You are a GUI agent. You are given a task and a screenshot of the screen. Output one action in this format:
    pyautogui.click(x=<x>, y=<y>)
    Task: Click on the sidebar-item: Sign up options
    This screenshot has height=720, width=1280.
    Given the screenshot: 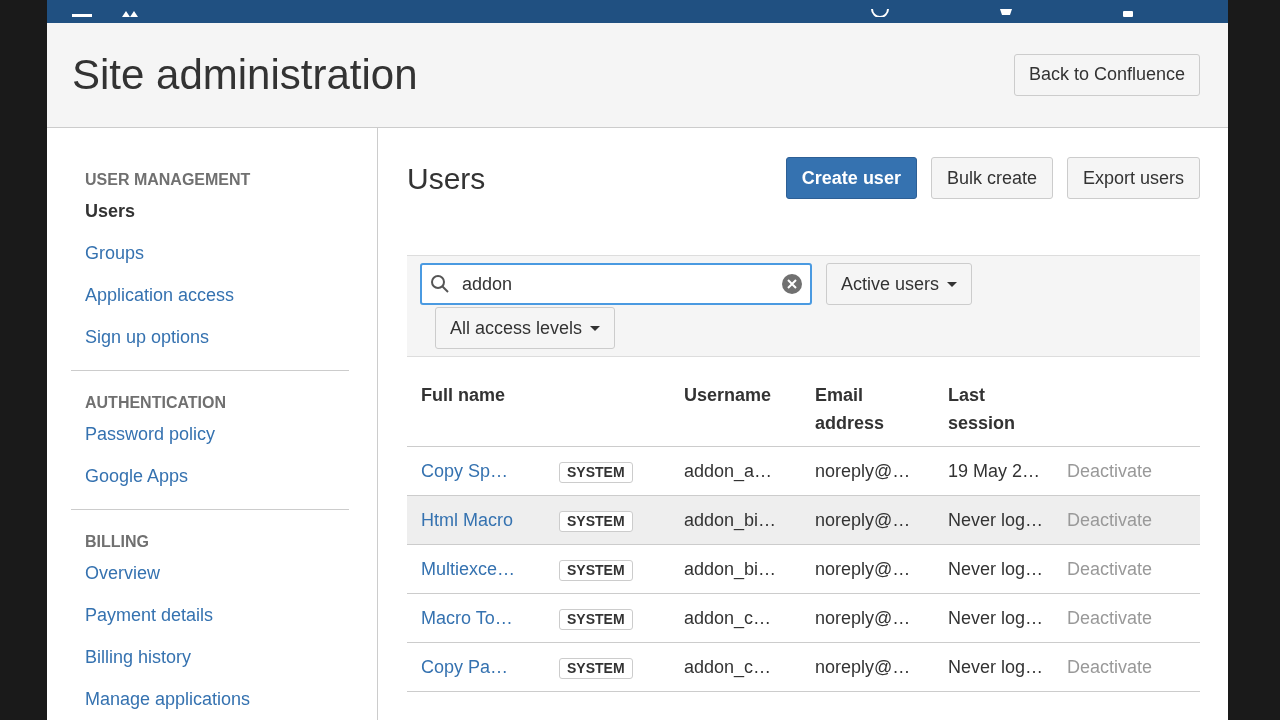 What is the action you would take?
    pyautogui.click(x=210, y=337)
    